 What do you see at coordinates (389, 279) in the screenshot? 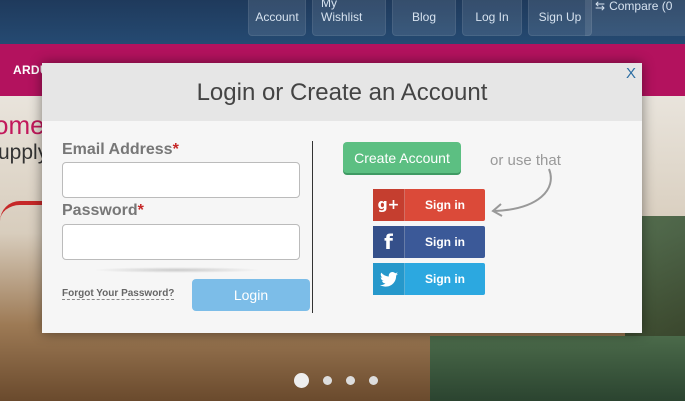
I see `twitter-icon` at bounding box center [389, 279].